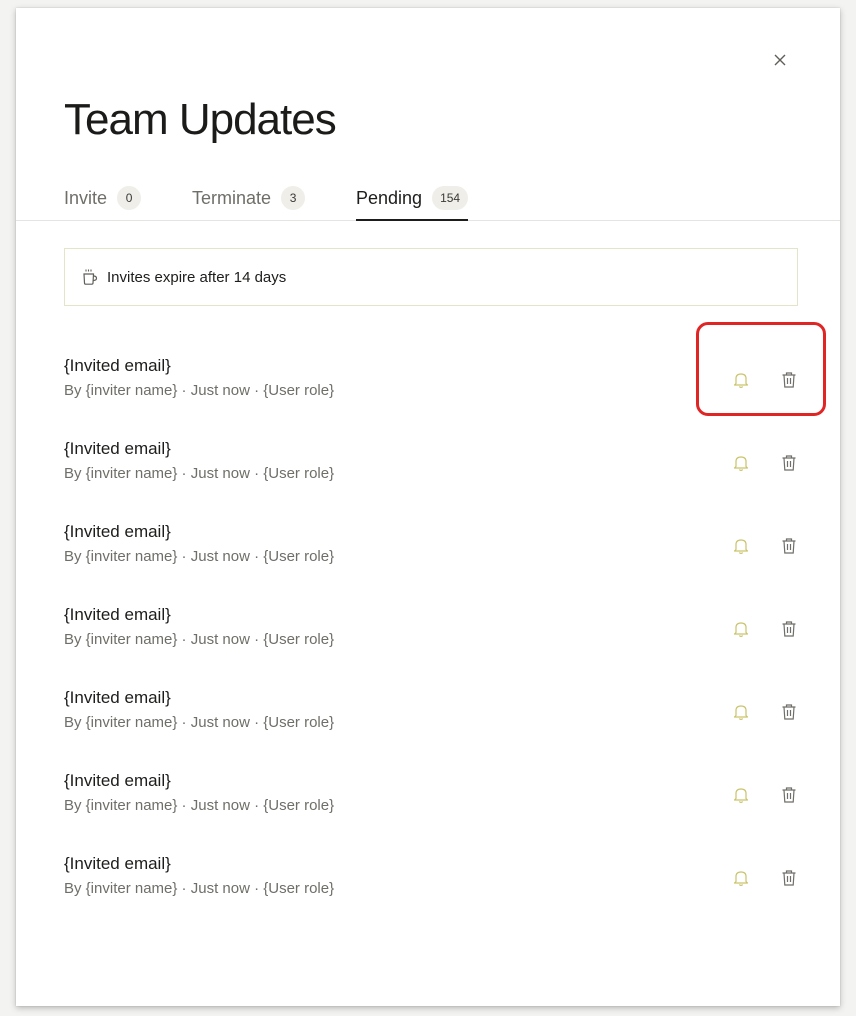 Image resolution: width=856 pixels, height=1016 pixels. What do you see at coordinates (197, 277) in the screenshot?
I see `notice-text: Invites expire after 14 days` at bounding box center [197, 277].